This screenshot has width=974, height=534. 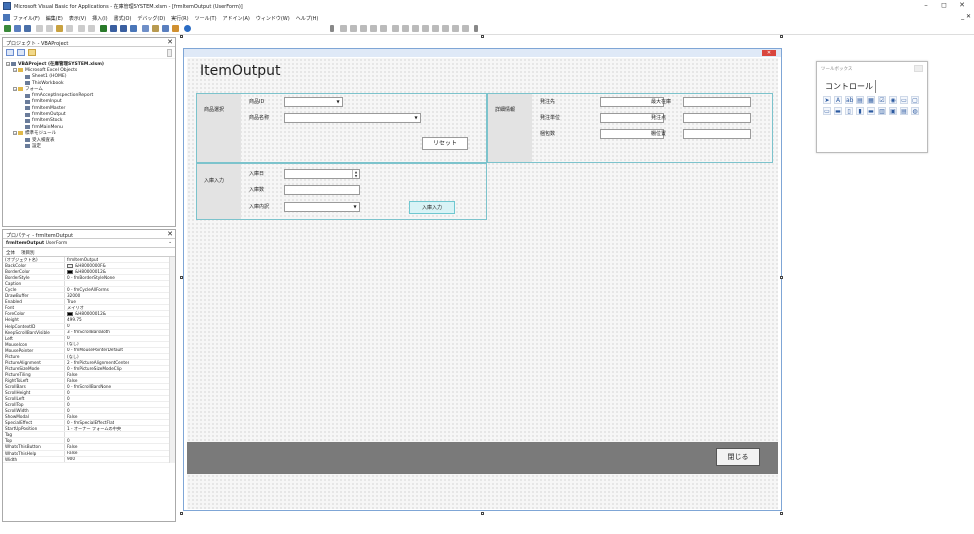 I want to click on property-value-cell: 0 - fmMousePointerDefault, so click(x=94, y=350).